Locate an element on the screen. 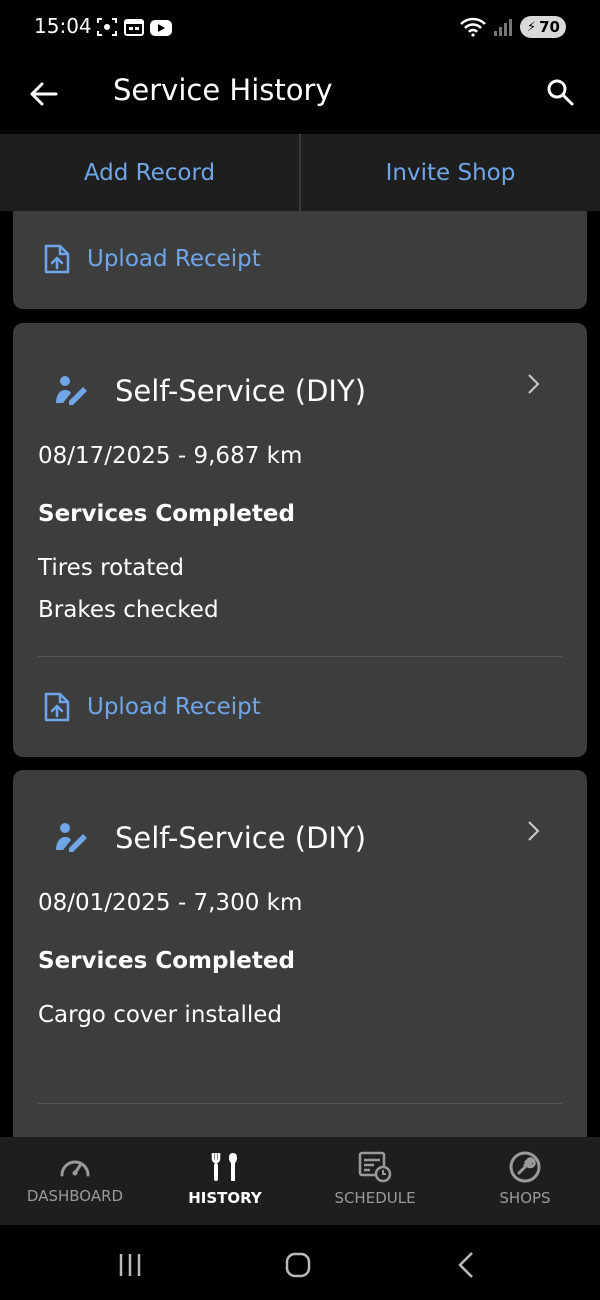 The image size is (600, 1300). nav-dashboard: DASHBOARD is located at coordinates (75, 1181).